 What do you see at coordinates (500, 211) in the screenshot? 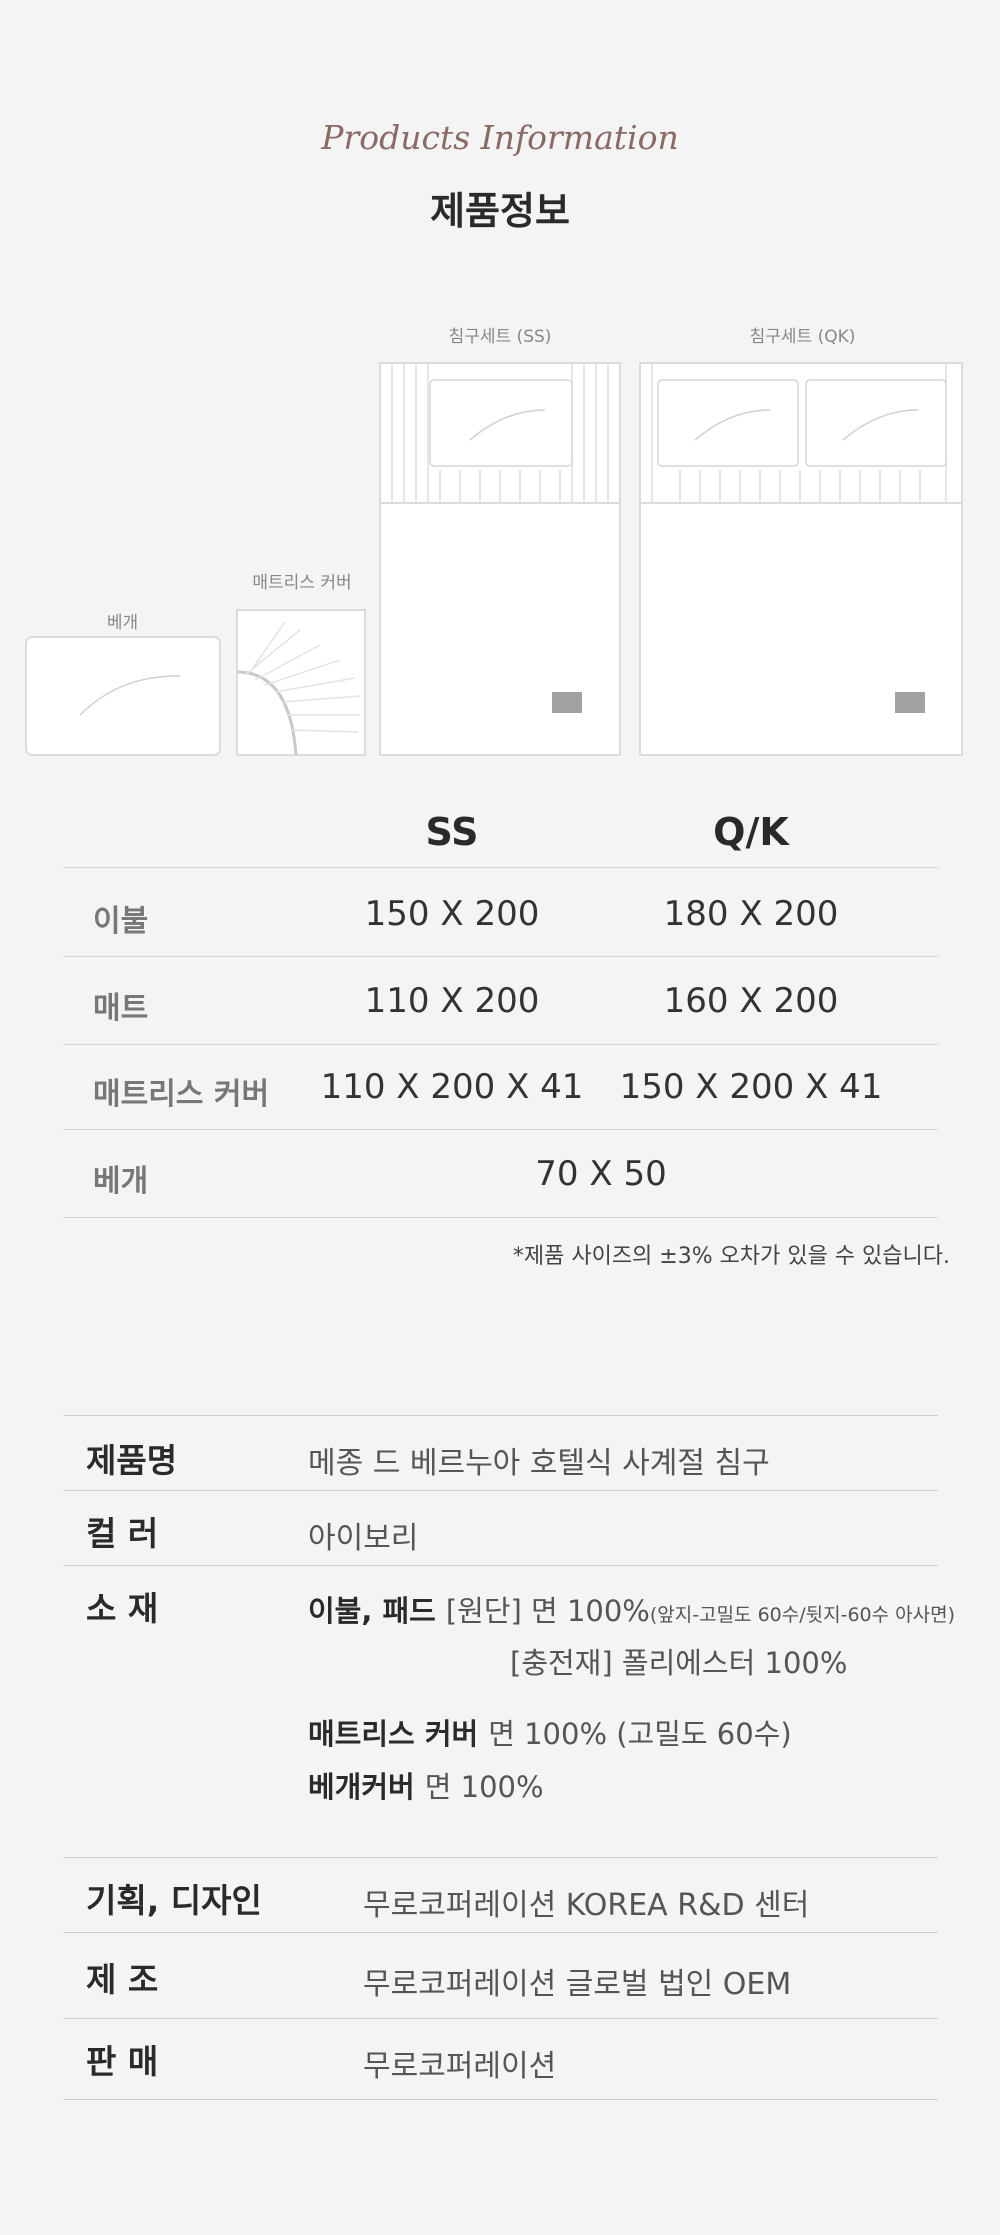
I see `section-title: 제품정보` at bounding box center [500, 211].